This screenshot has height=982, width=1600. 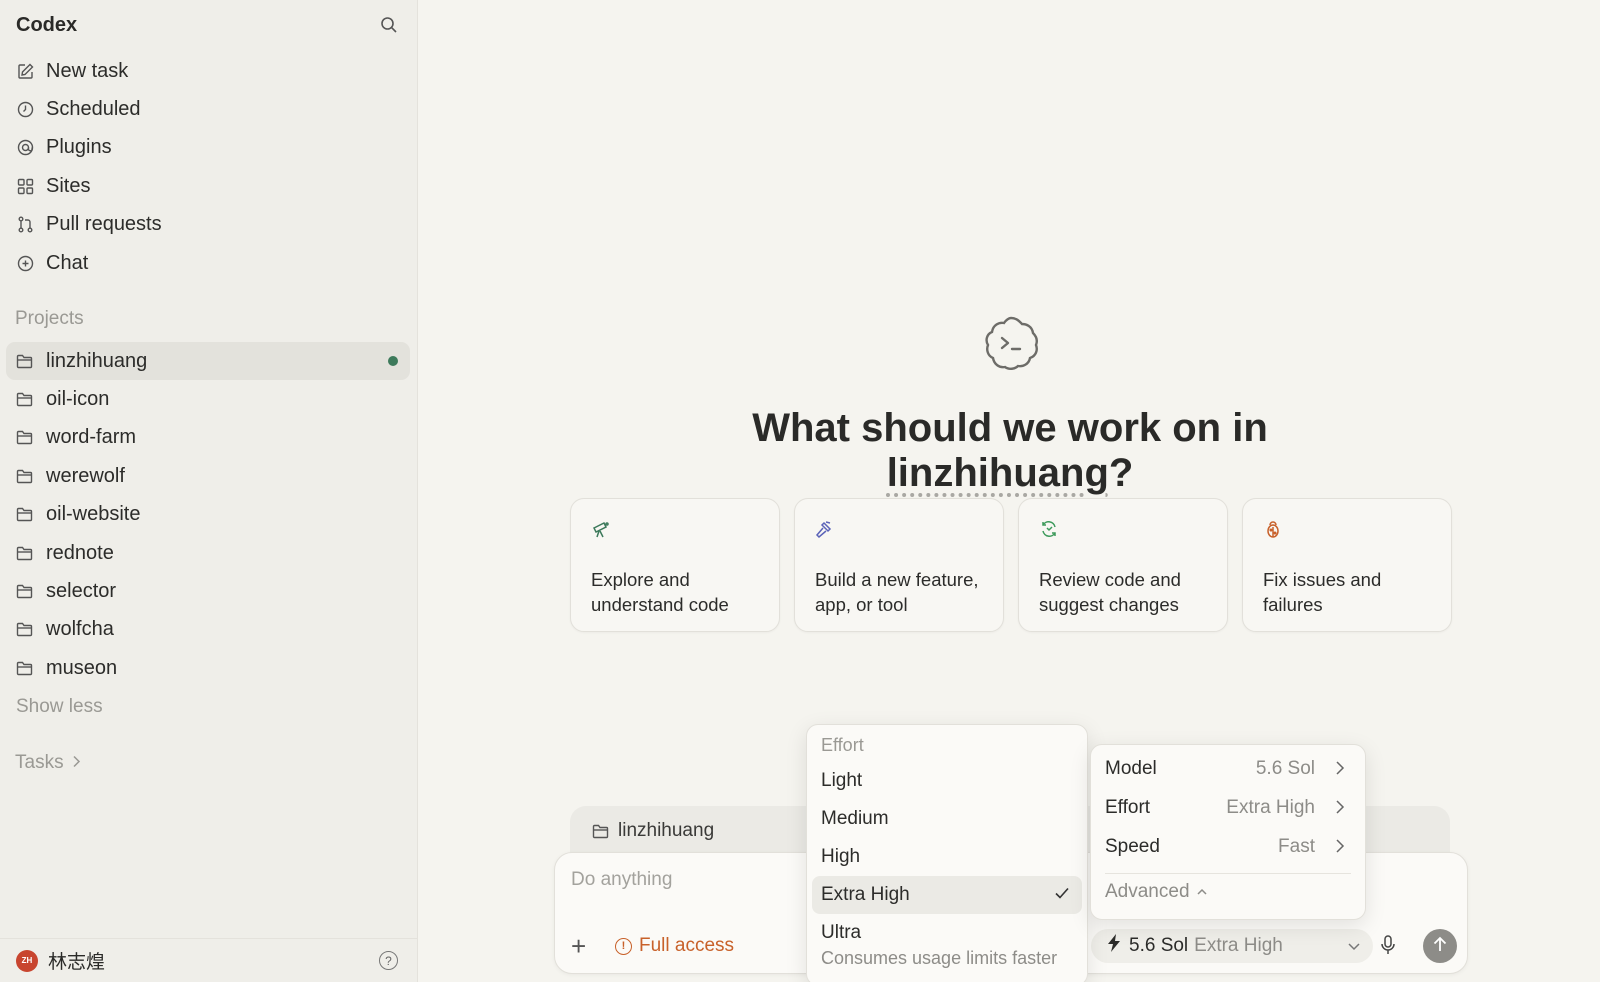 What do you see at coordinates (1131, 768) in the screenshot?
I see `row-label: Model` at bounding box center [1131, 768].